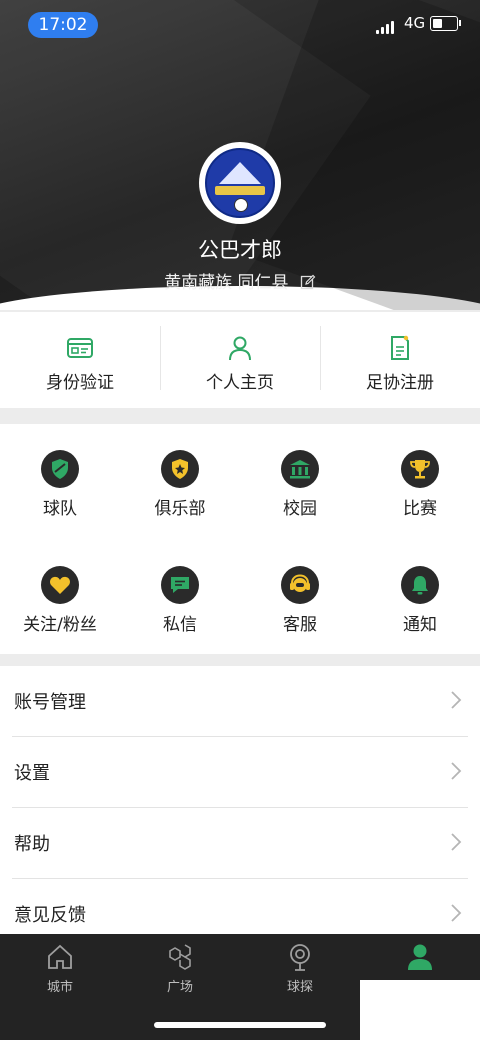 This screenshot has width=480, height=1040. Describe the element at coordinates (420, 625) in the screenshot. I see `grid-label: 通知` at that location.